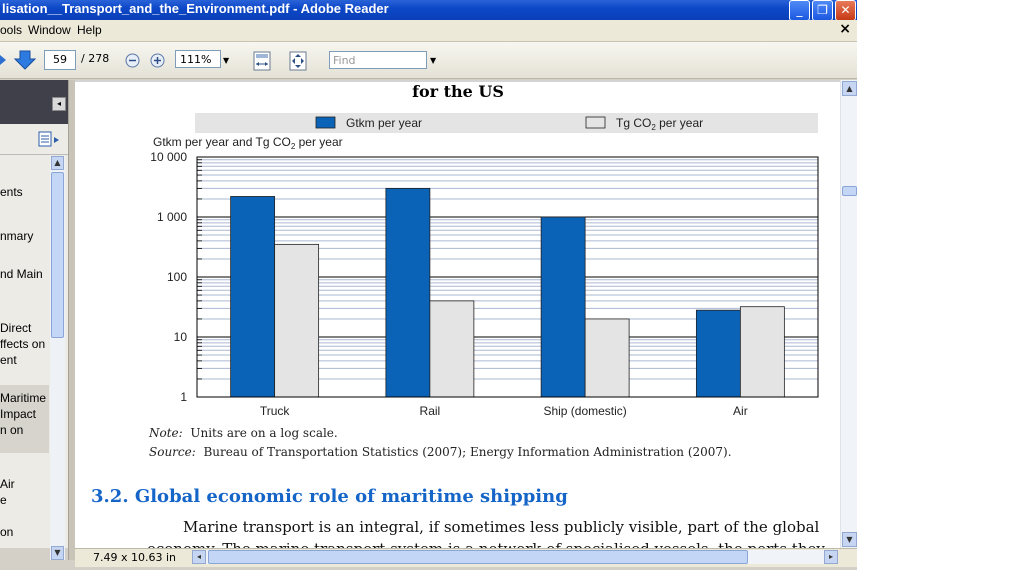  What do you see at coordinates (59, 104) in the screenshot?
I see `collapse-sidebar-icon: ◂` at bounding box center [59, 104].